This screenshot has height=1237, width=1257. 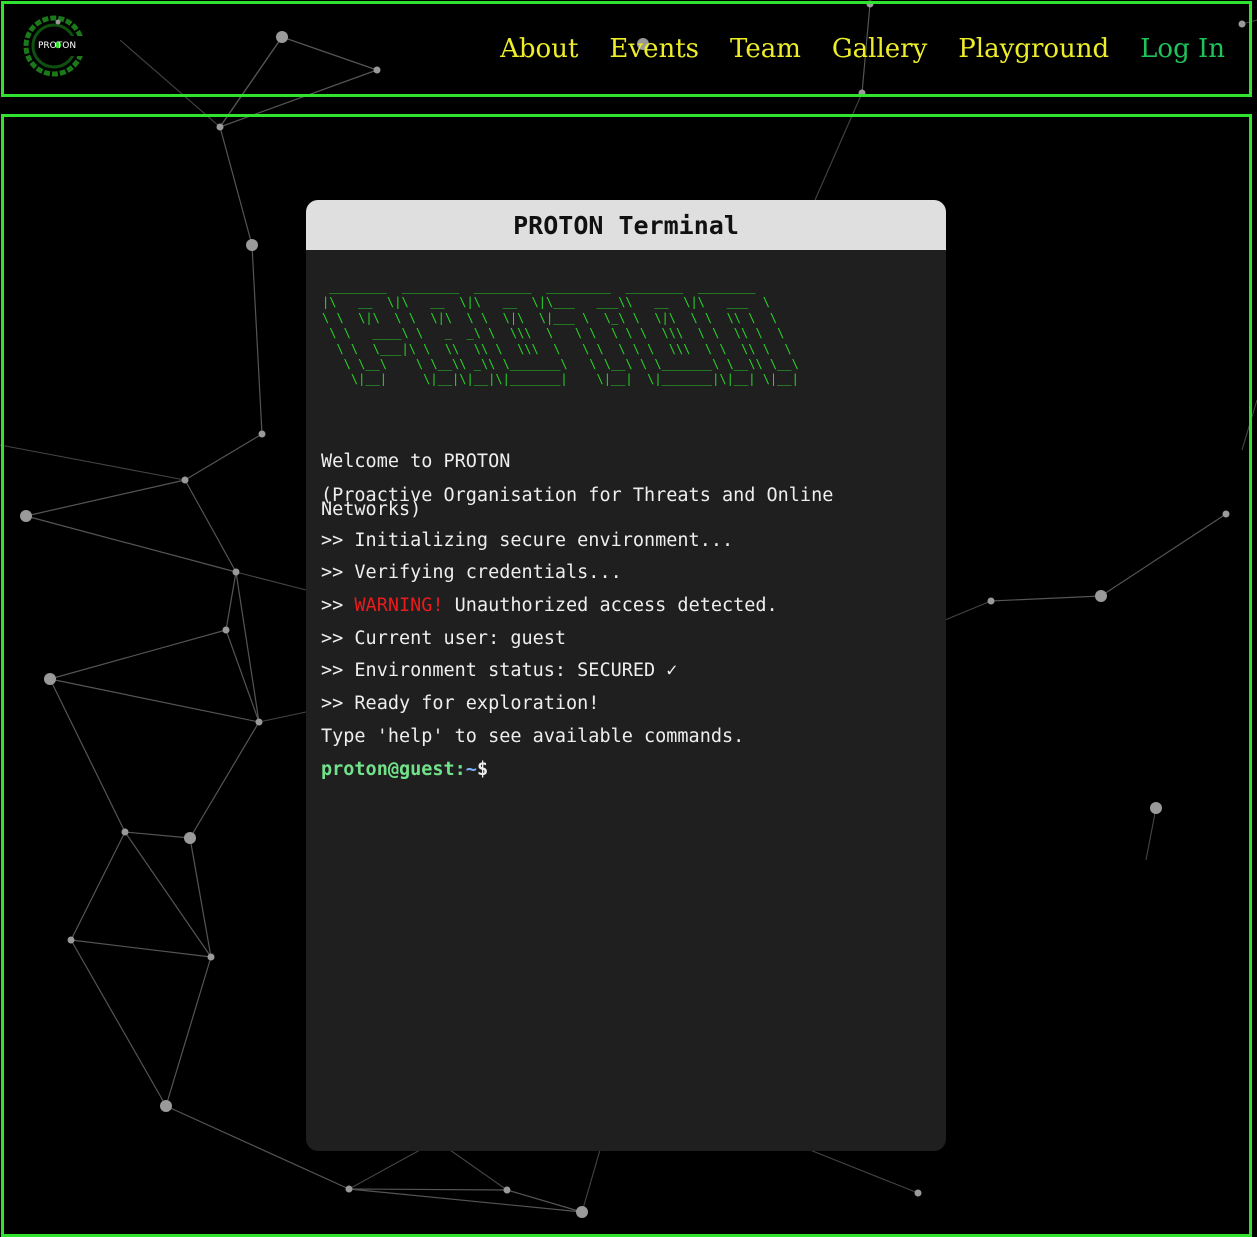 What do you see at coordinates (482, 769) in the screenshot?
I see `prompt-symbol: $` at bounding box center [482, 769].